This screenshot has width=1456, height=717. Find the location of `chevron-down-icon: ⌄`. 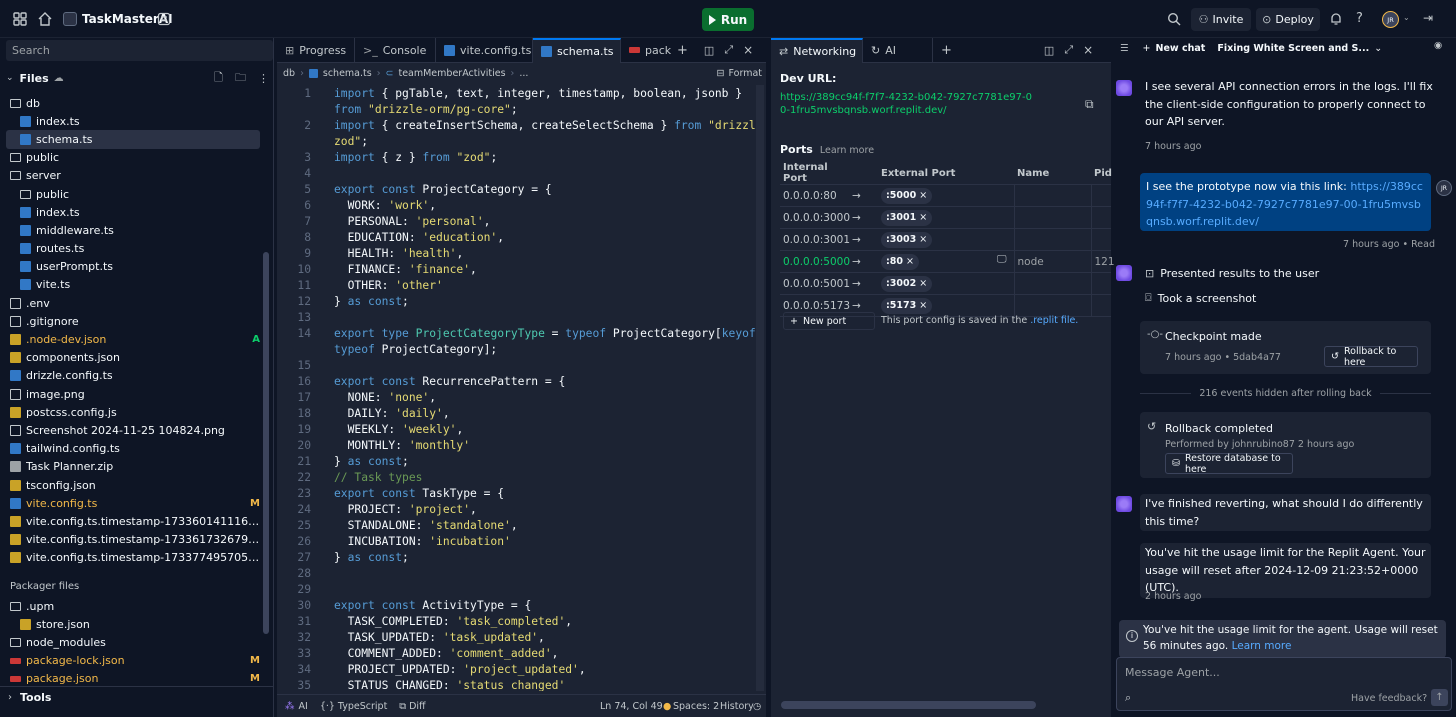

chevron-down-icon: ⌄ is located at coordinates (1406, 17).